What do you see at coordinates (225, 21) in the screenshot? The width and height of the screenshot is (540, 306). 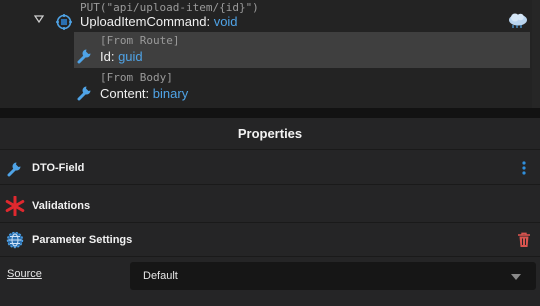 I see `command-return-type: void` at bounding box center [225, 21].